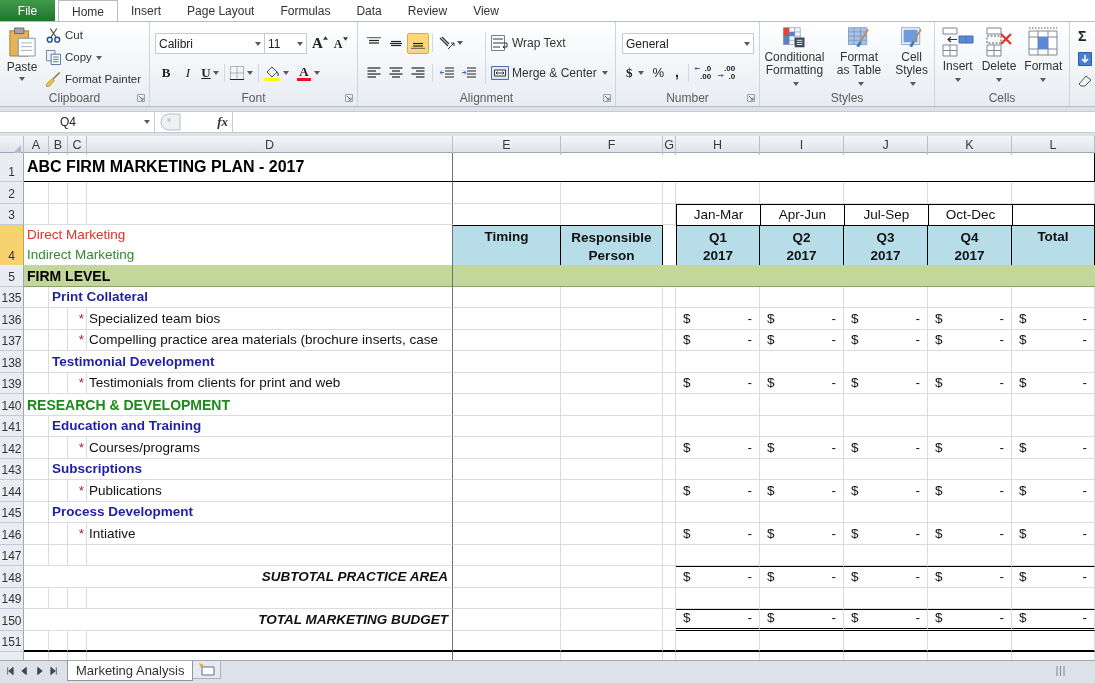 The width and height of the screenshot is (1095, 683). I want to click on cells-button: Insert, so click(957, 58).